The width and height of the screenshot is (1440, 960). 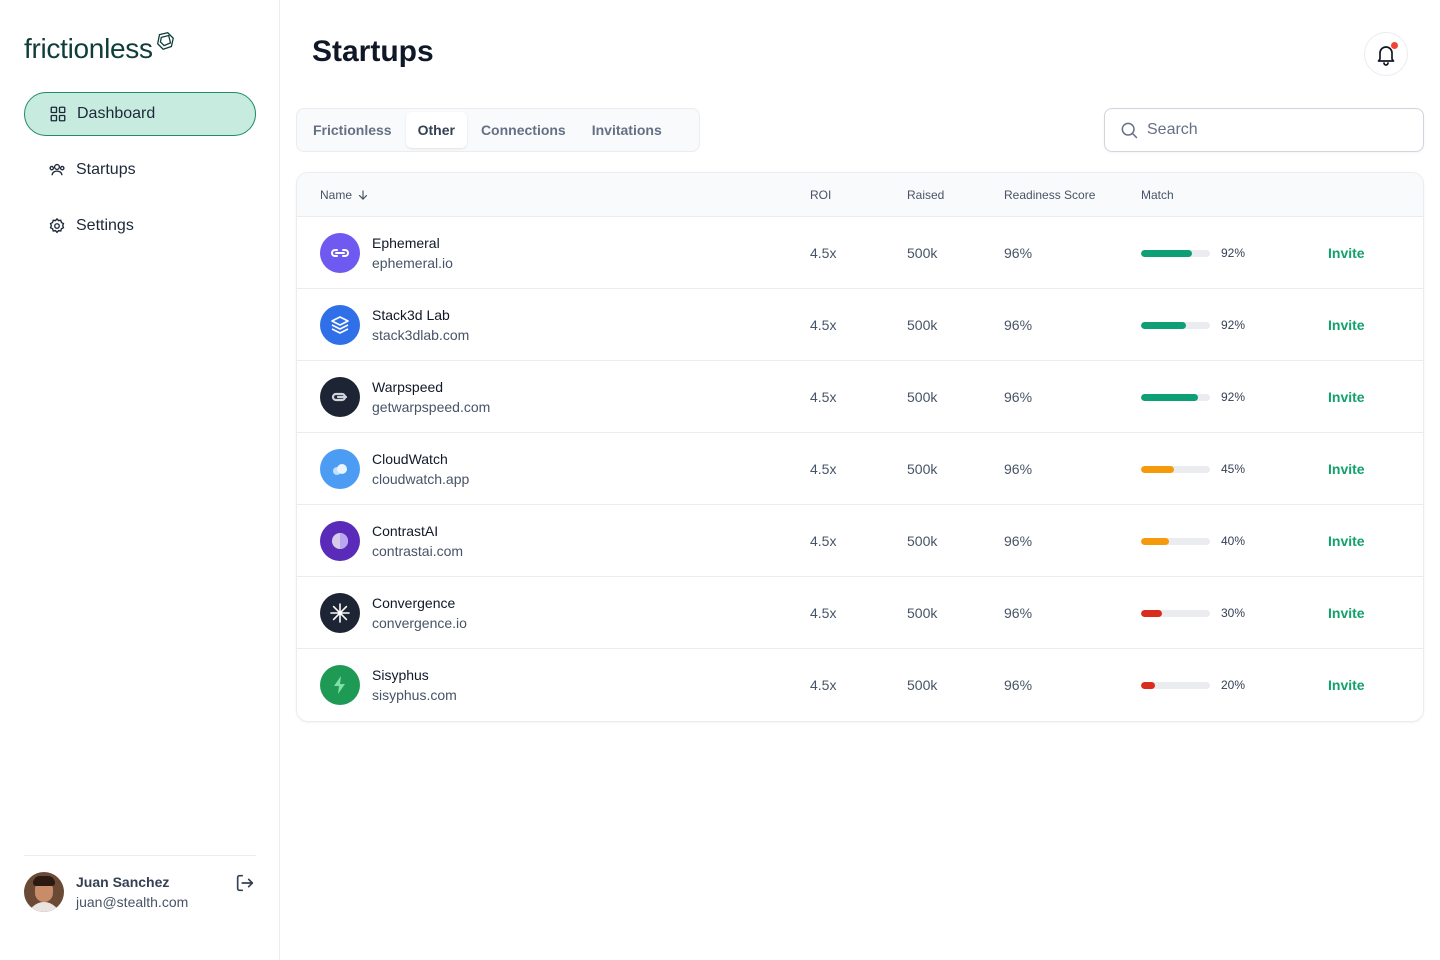 I want to click on brand-logo: frictionless, so click(x=100, y=49).